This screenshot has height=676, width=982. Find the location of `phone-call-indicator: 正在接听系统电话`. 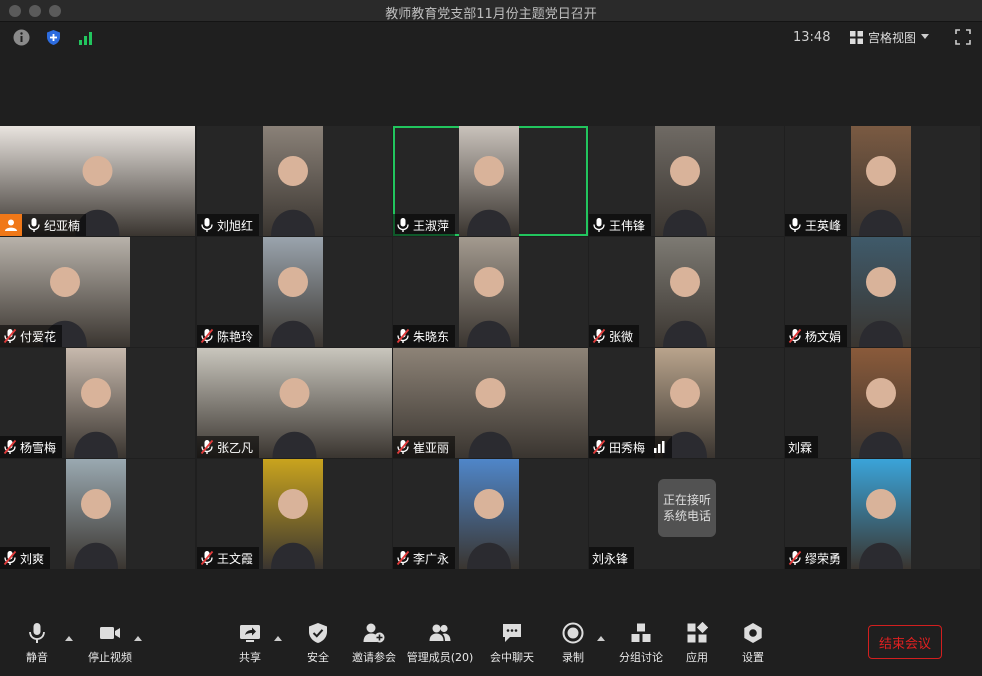

phone-call-indicator: 正在接听系统电话 is located at coordinates (687, 508).